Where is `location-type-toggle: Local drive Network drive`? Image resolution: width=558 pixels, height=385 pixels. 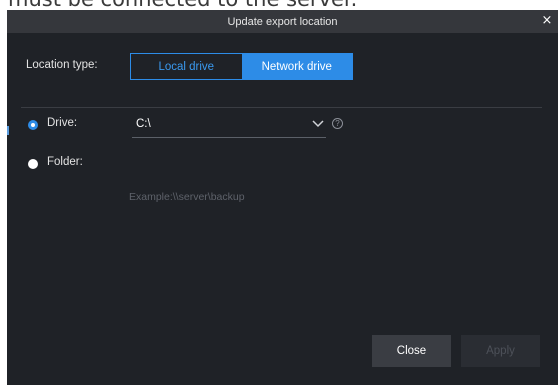 location-type-toggle: Local drive Network drive is located at coordinates (241, 66).